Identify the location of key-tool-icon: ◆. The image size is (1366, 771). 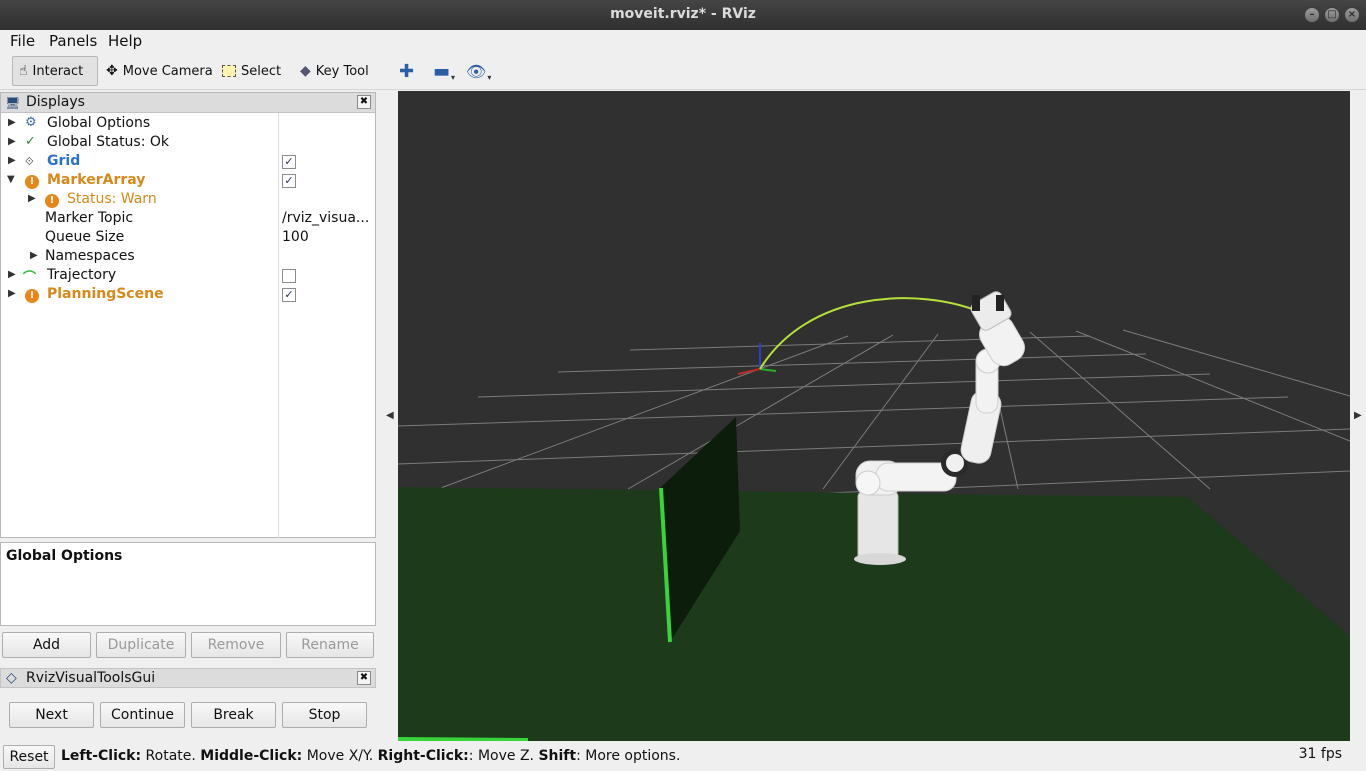
(305, 71).